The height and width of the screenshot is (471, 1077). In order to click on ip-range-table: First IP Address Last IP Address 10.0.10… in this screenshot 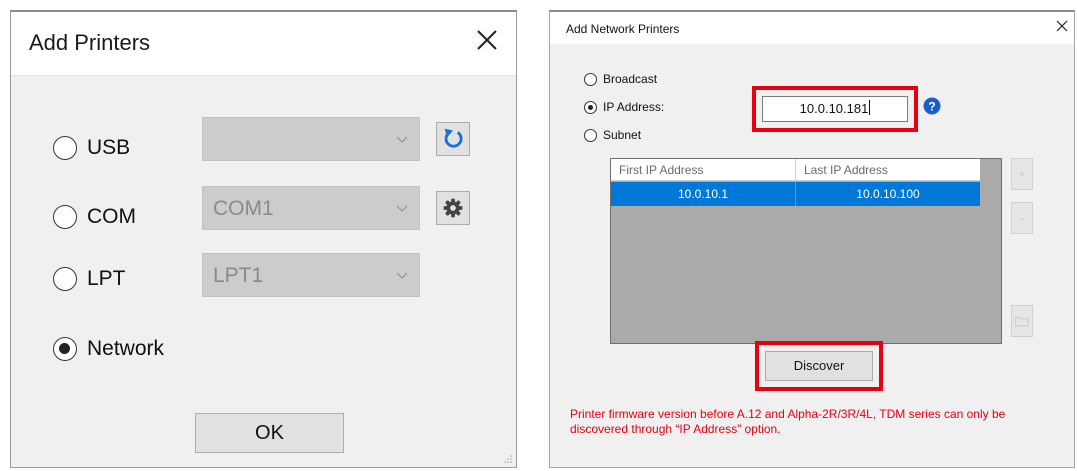, I will do `click(806, 251)`.